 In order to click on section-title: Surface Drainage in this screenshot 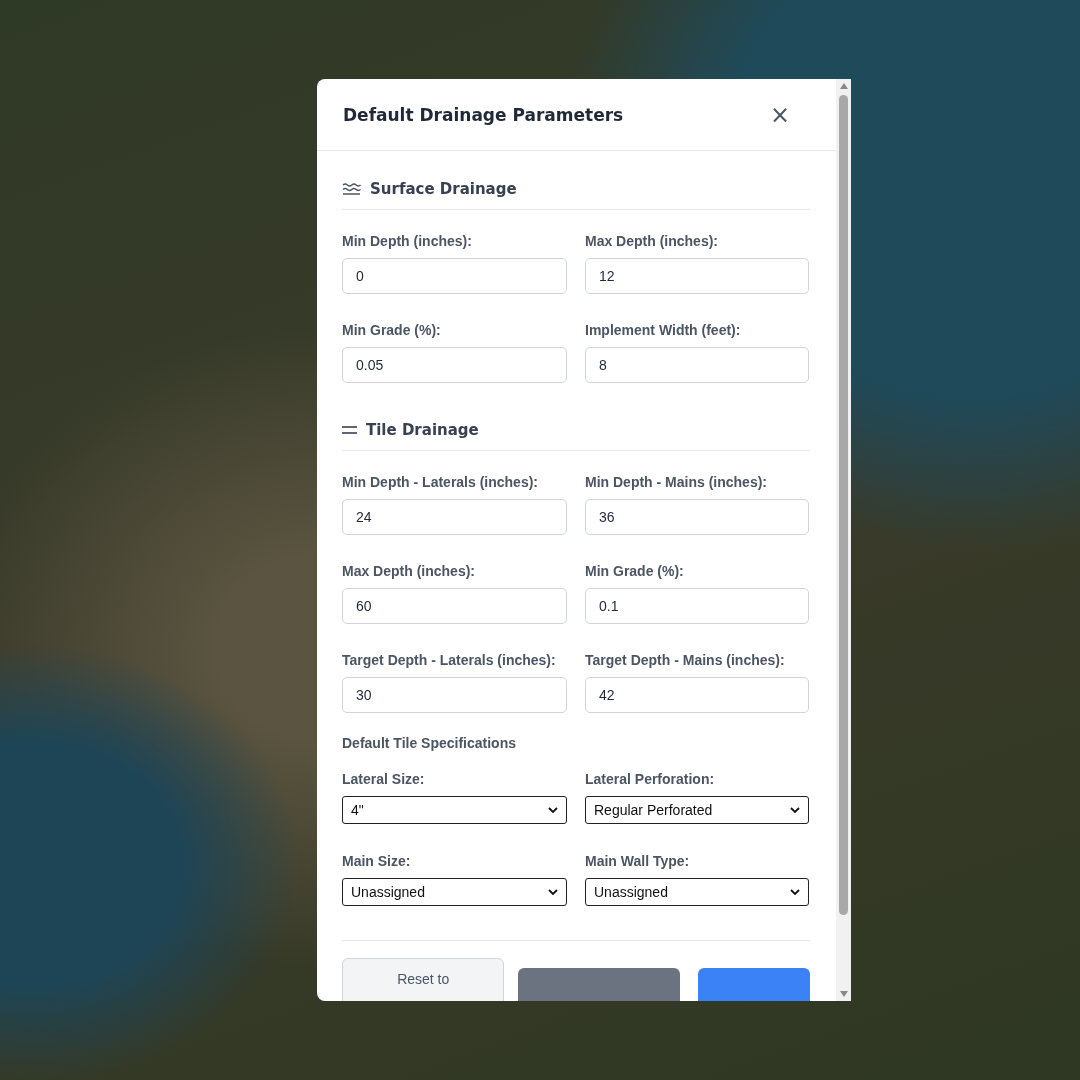, I will do `click(443, 189)`.